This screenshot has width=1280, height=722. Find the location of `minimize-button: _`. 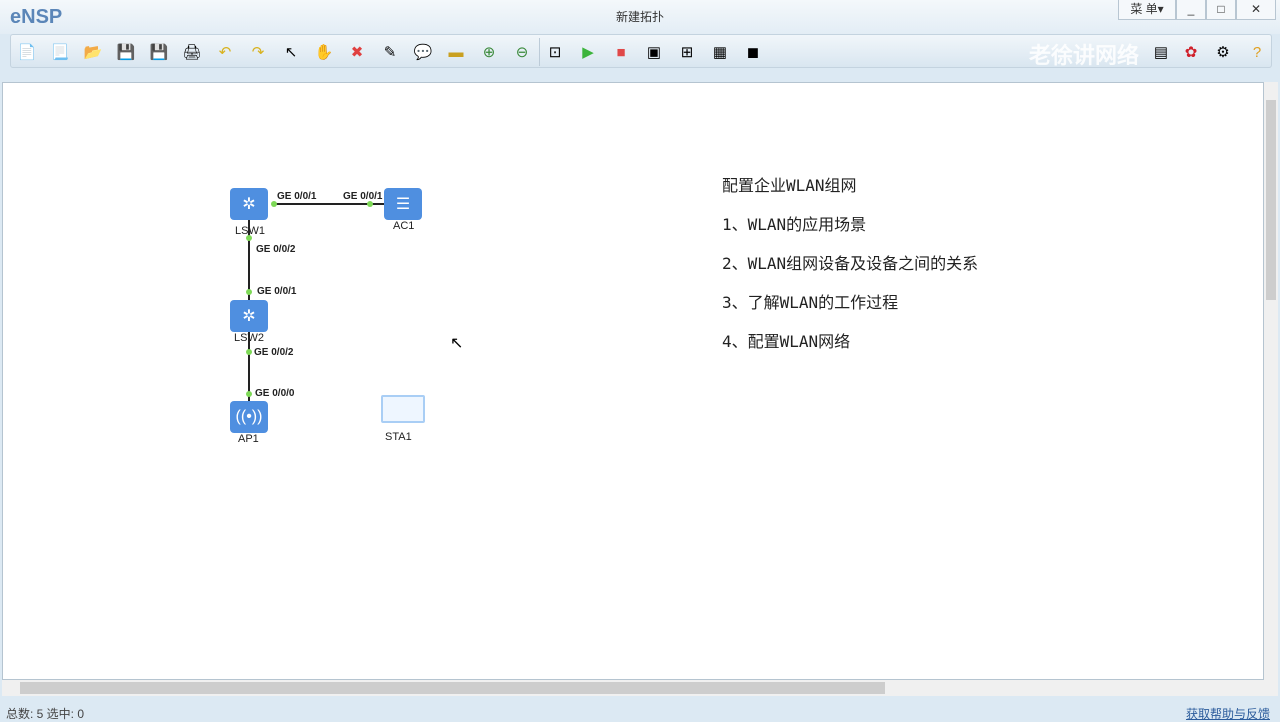

minimize-button: _ is located at coordinates (1191, 10).